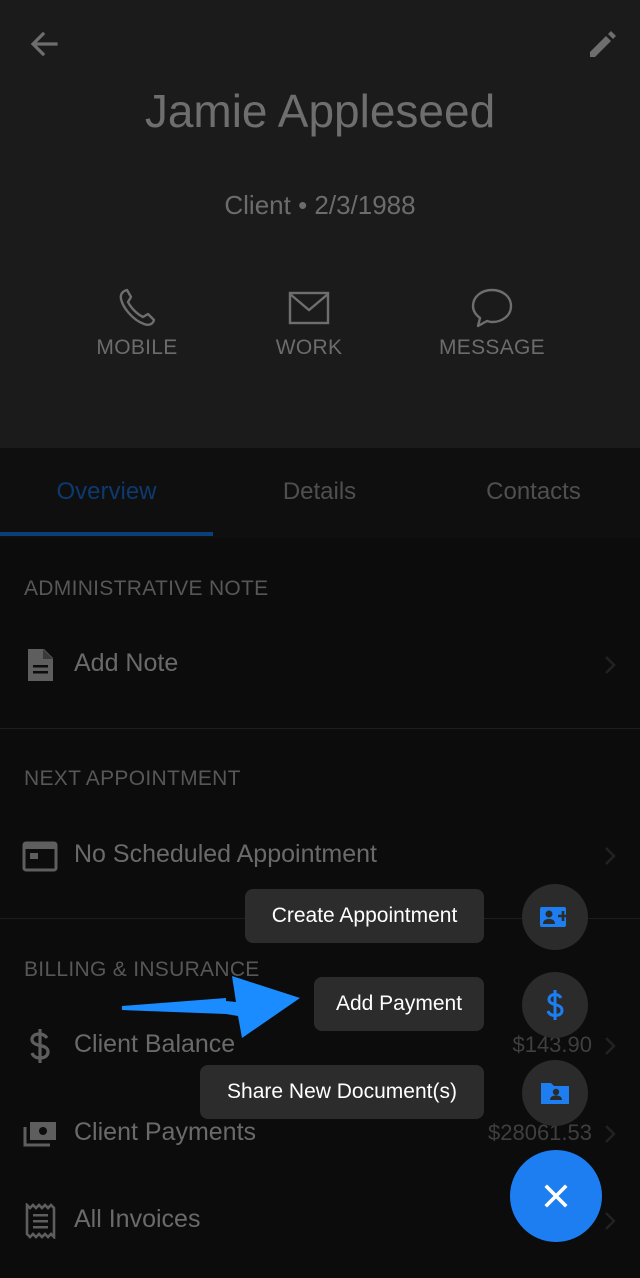 This screenshot has width=640, height=1278. I want to click on document-icon, so click(40, 665).